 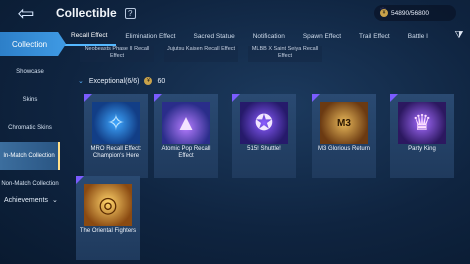 What do you see at coordinates (117, 54) in the screenshot?
I see `previous-item-card: Neobeasts Phase II Recall Effect` at bounding box center [117, 54].